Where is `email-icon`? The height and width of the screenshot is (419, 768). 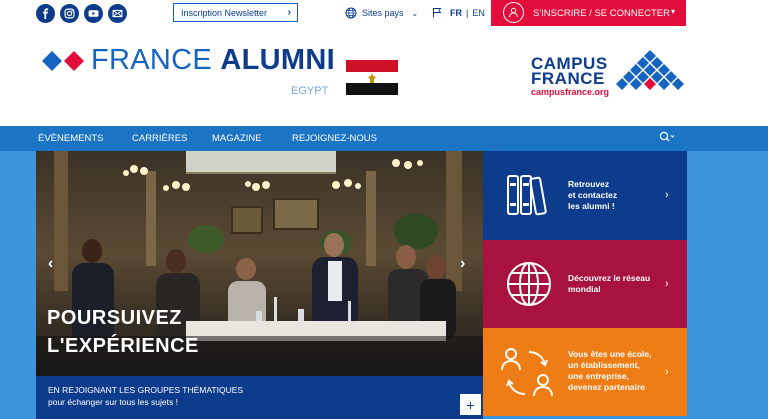 email-icon is located at coordinates (117, 13).